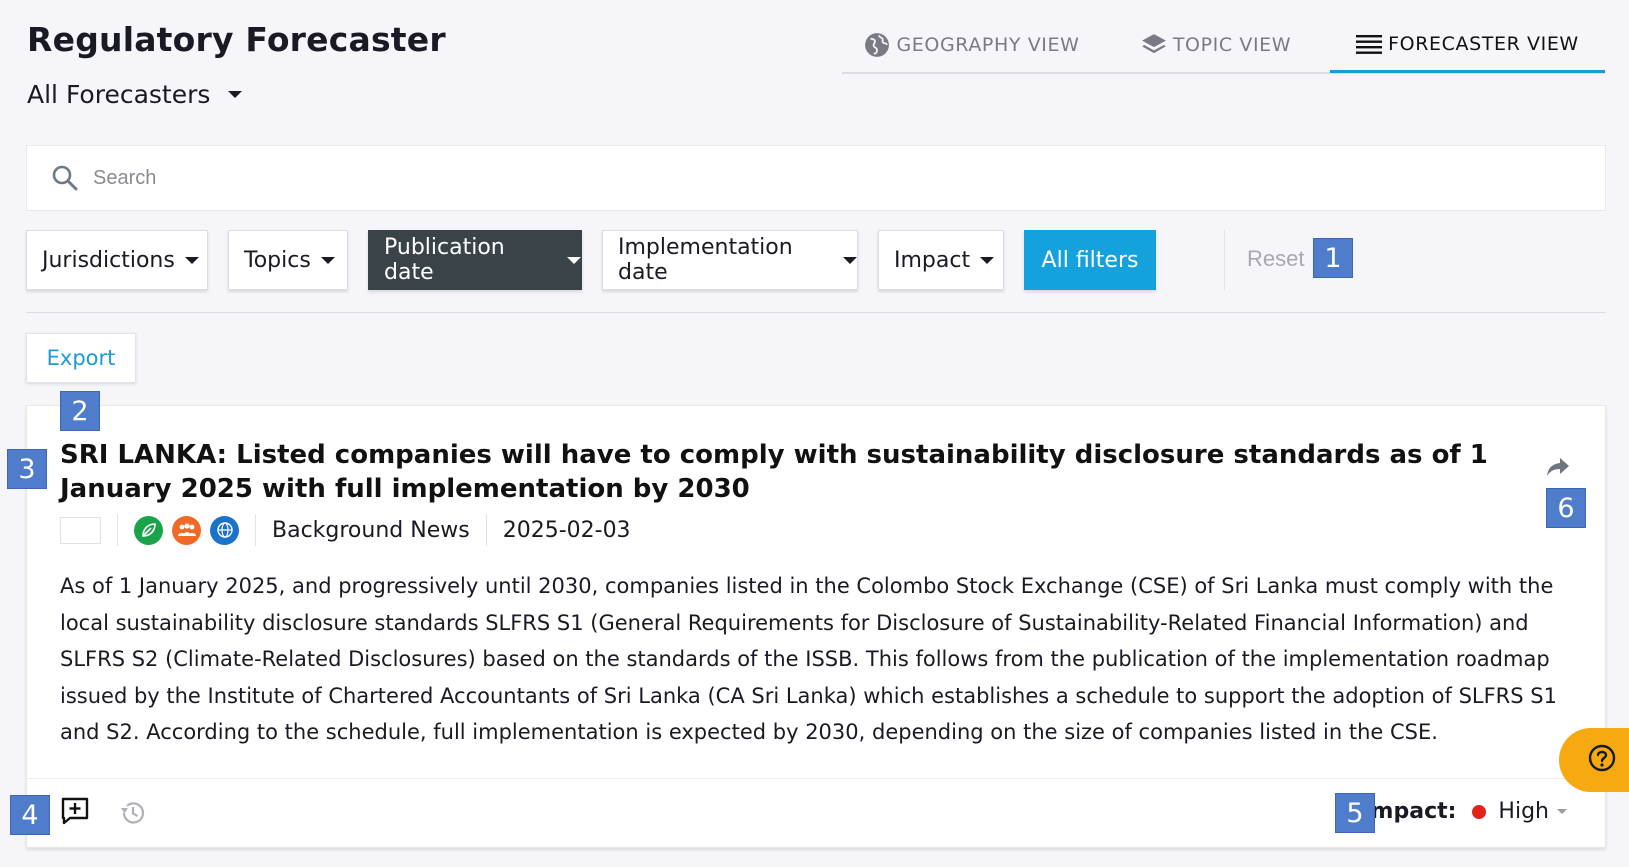 The height and width of the screenshot is (867, 1629). What do you see at coordinates (186, 530) in the screenshot?
I see `people-icon` at bounding box center [186, 530].